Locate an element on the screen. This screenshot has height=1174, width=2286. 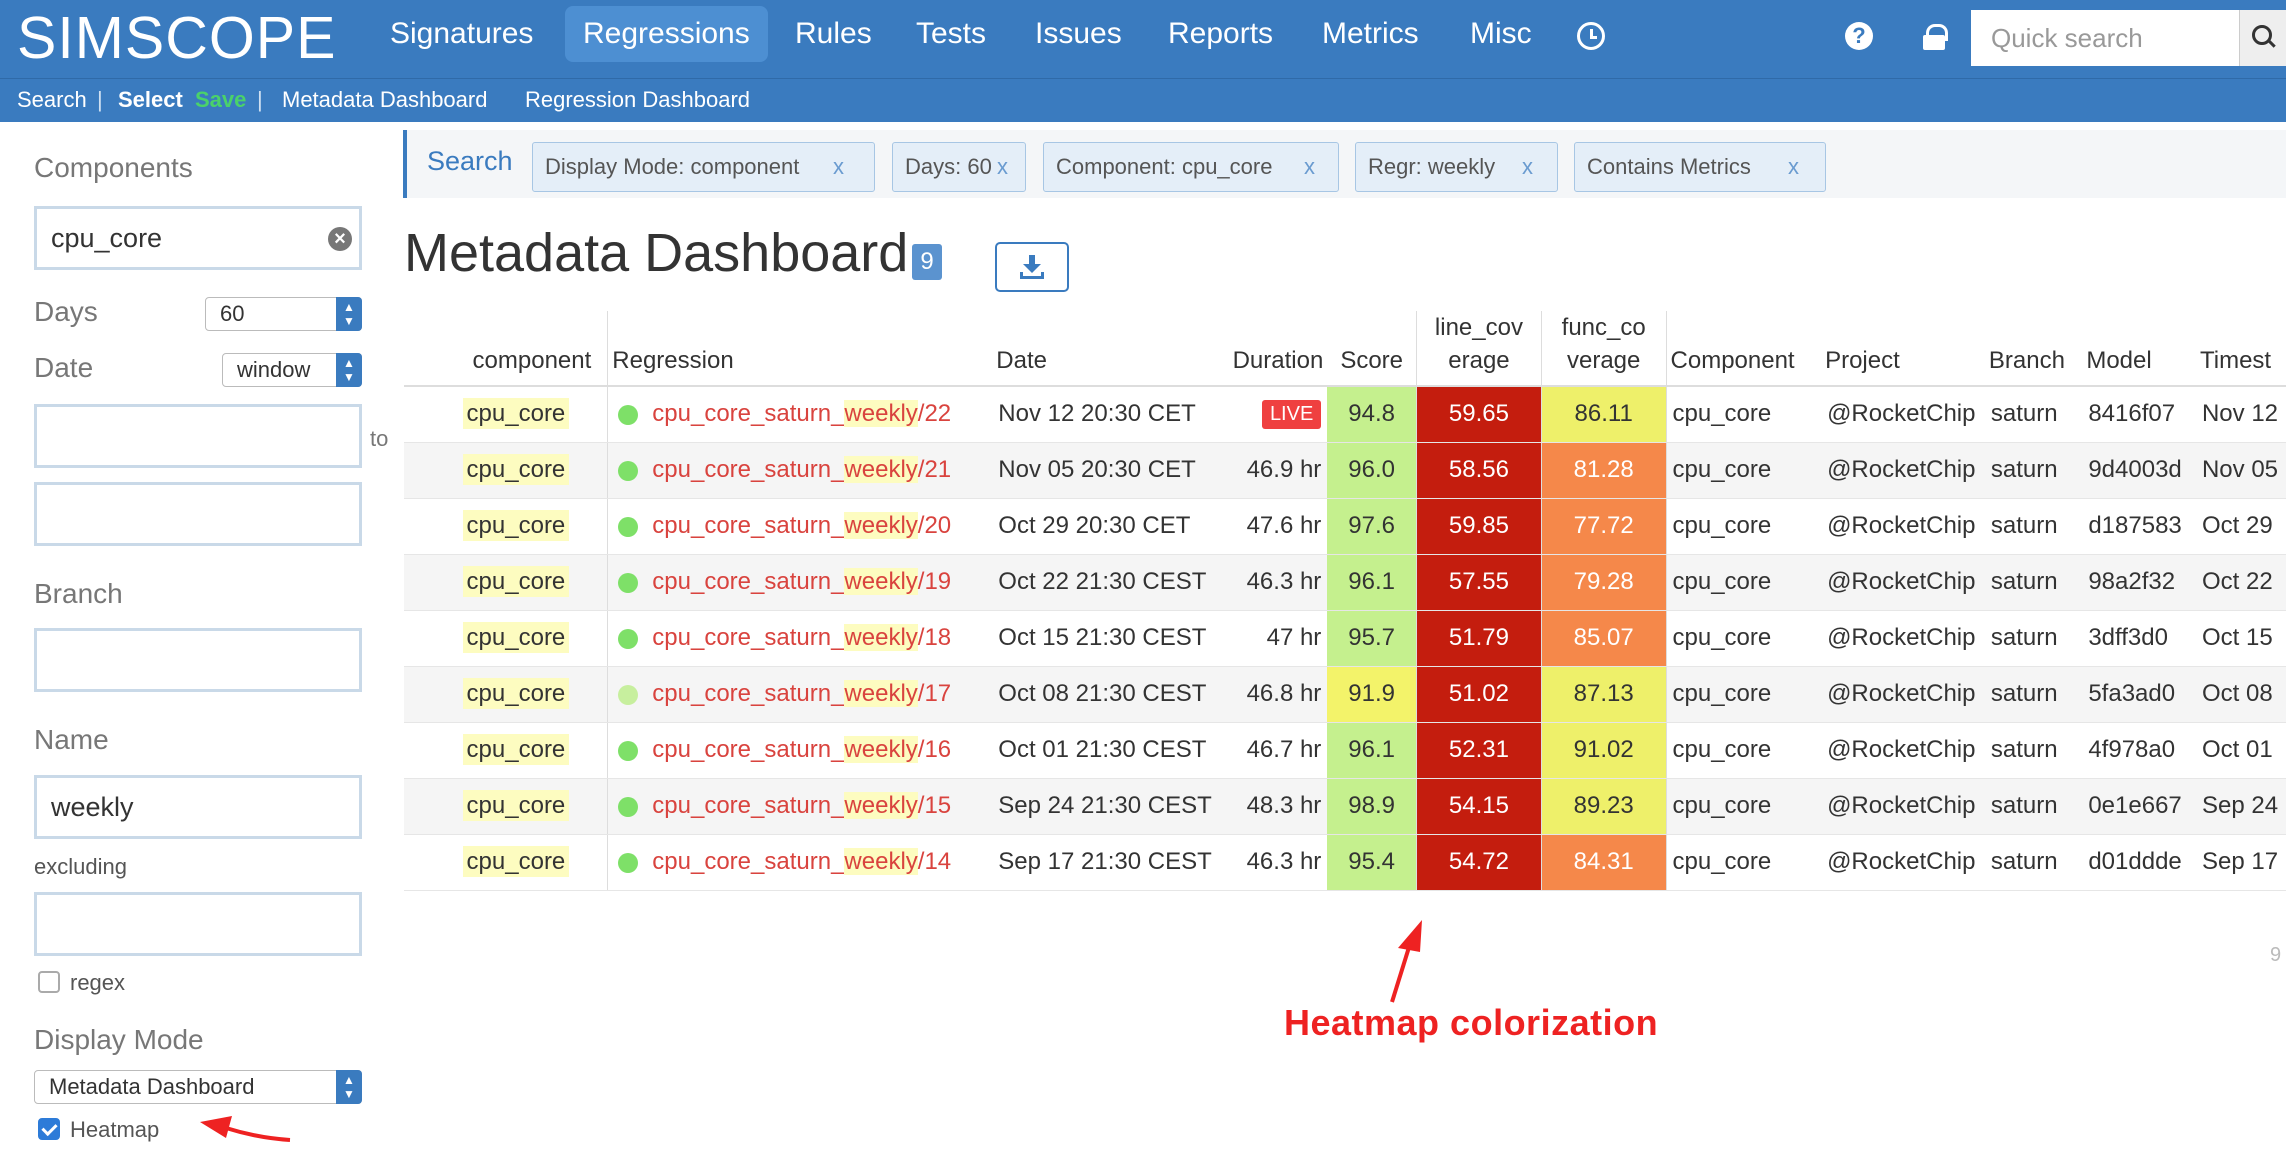
cell-score: 95.7 is located at coordinates (1372, 638).